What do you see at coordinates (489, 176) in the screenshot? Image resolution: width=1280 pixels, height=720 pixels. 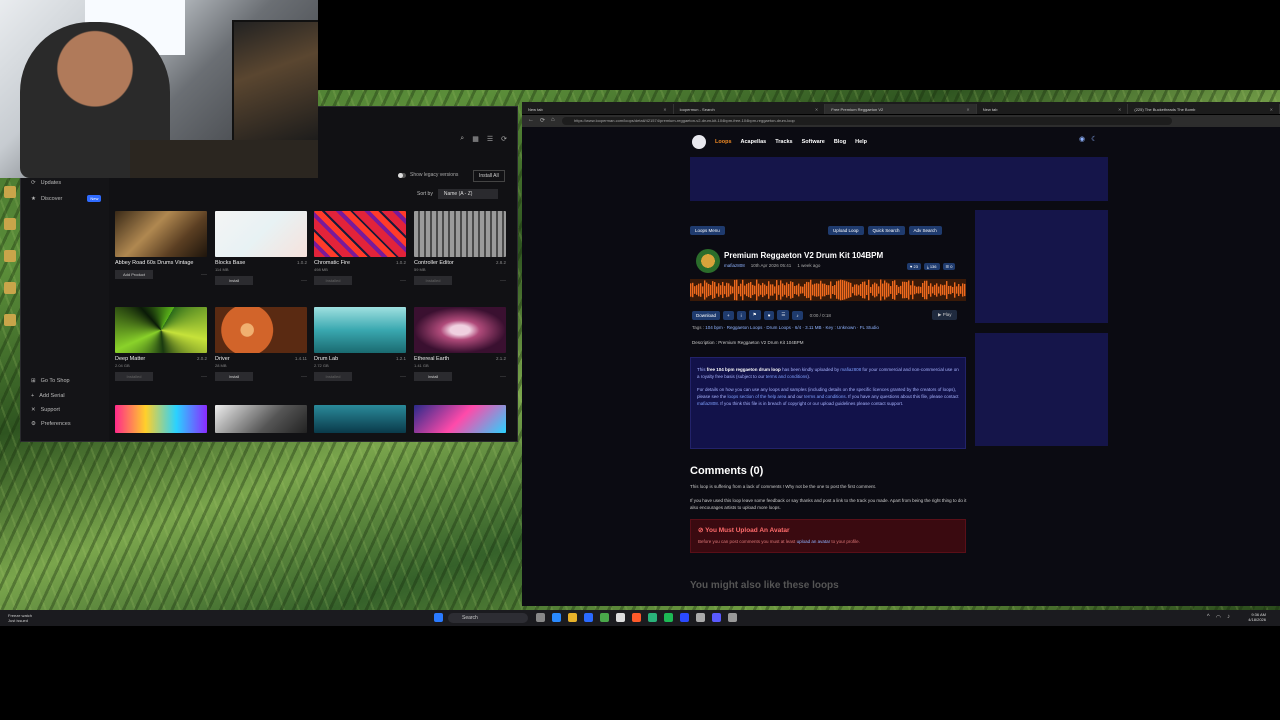 I see `install-all-button: Install All` at bounding box center [489, 176].